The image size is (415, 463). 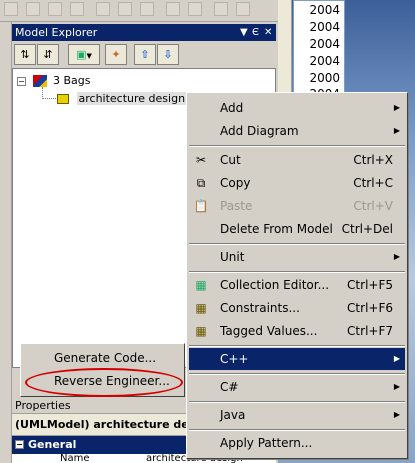 I want to click on menu-item-tagged-values: ▦ Tagged Values... Ctrl+F7, so click(x=297, y=331).